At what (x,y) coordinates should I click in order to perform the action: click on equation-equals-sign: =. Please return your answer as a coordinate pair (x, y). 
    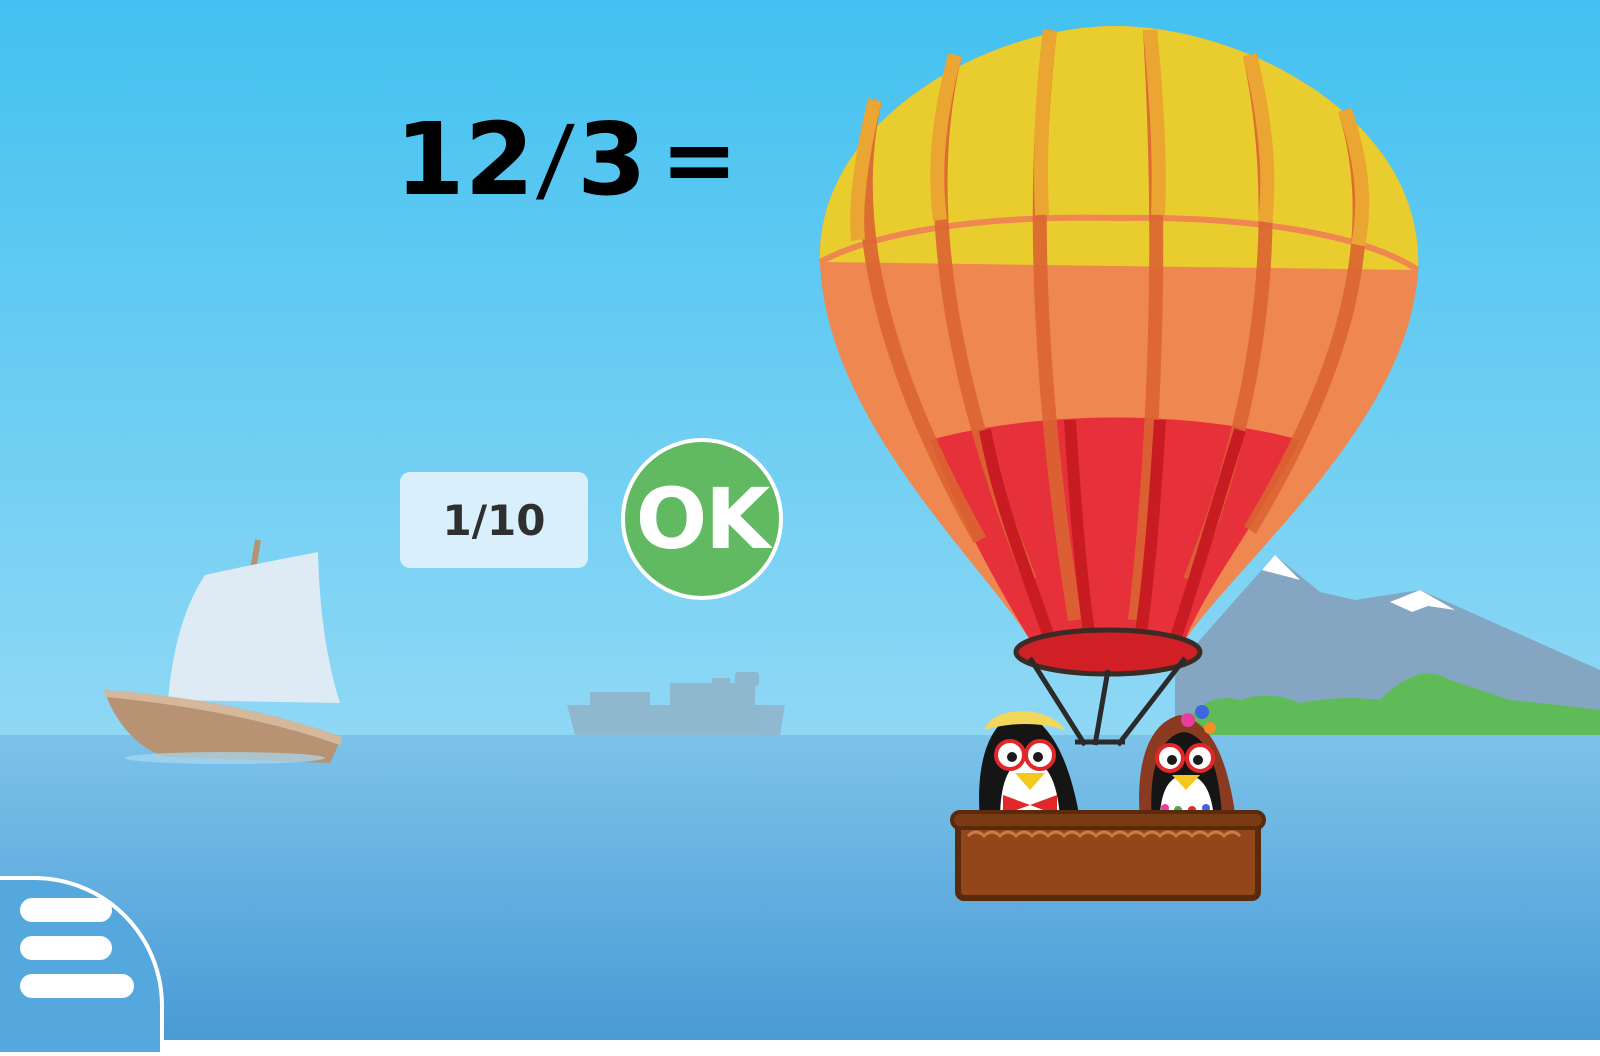
    Looking at the image, I should click on (699, 159).